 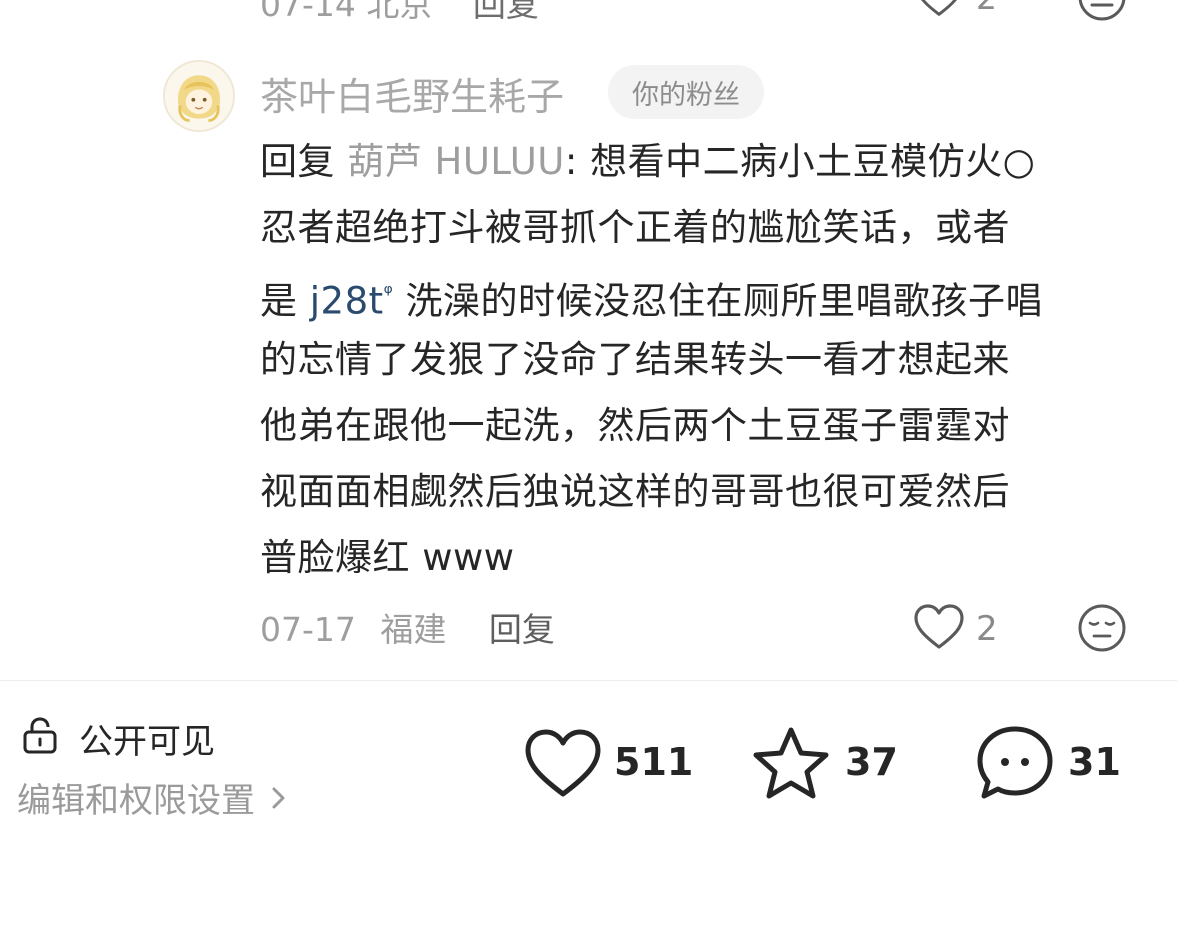 What do you see at coordinates (563, 764) in the screenshot?
I see `heart-icon` at bounding box center [563, 764].